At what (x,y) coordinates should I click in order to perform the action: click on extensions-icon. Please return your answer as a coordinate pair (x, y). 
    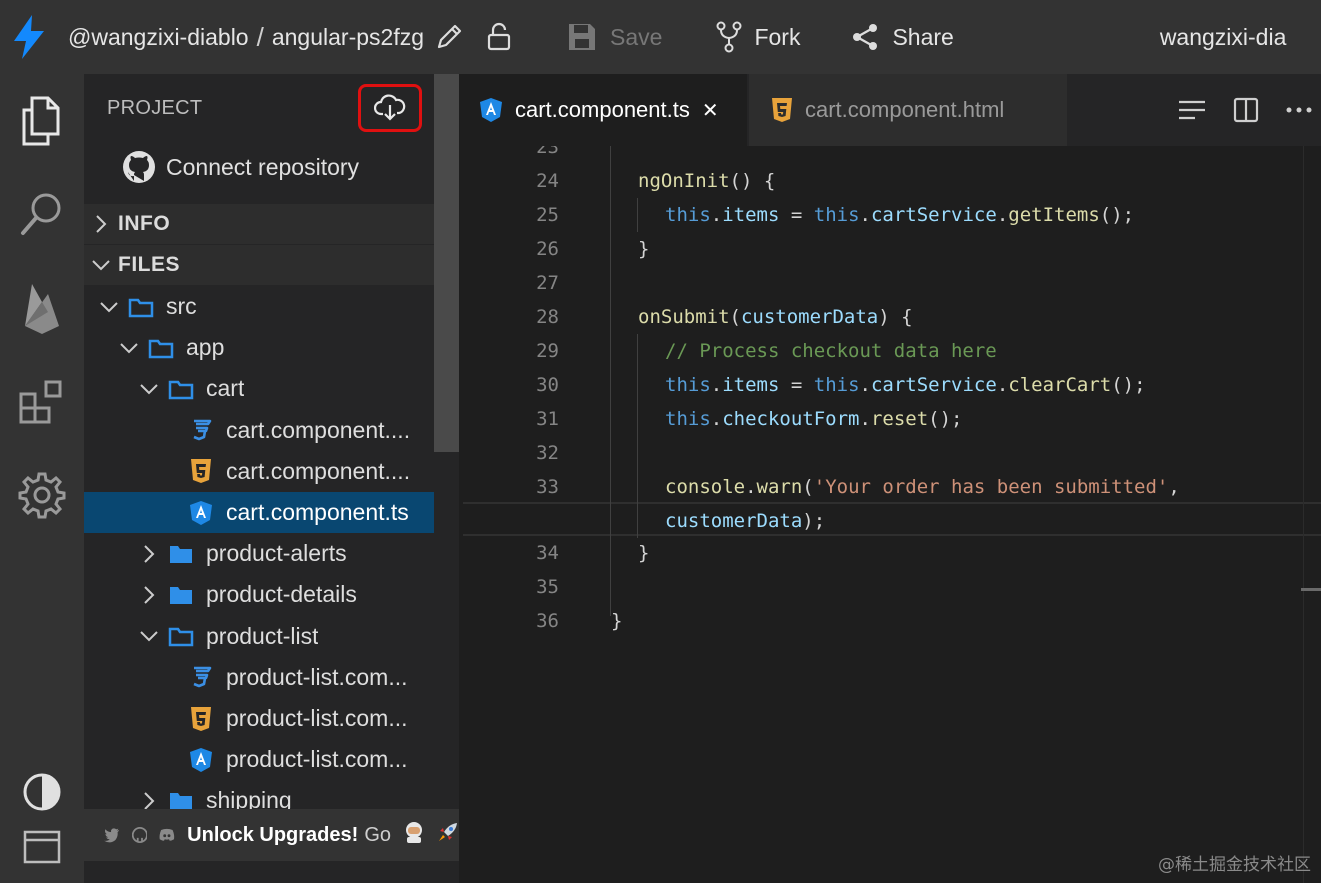
    Looking at the image, I should click on (42, 403).